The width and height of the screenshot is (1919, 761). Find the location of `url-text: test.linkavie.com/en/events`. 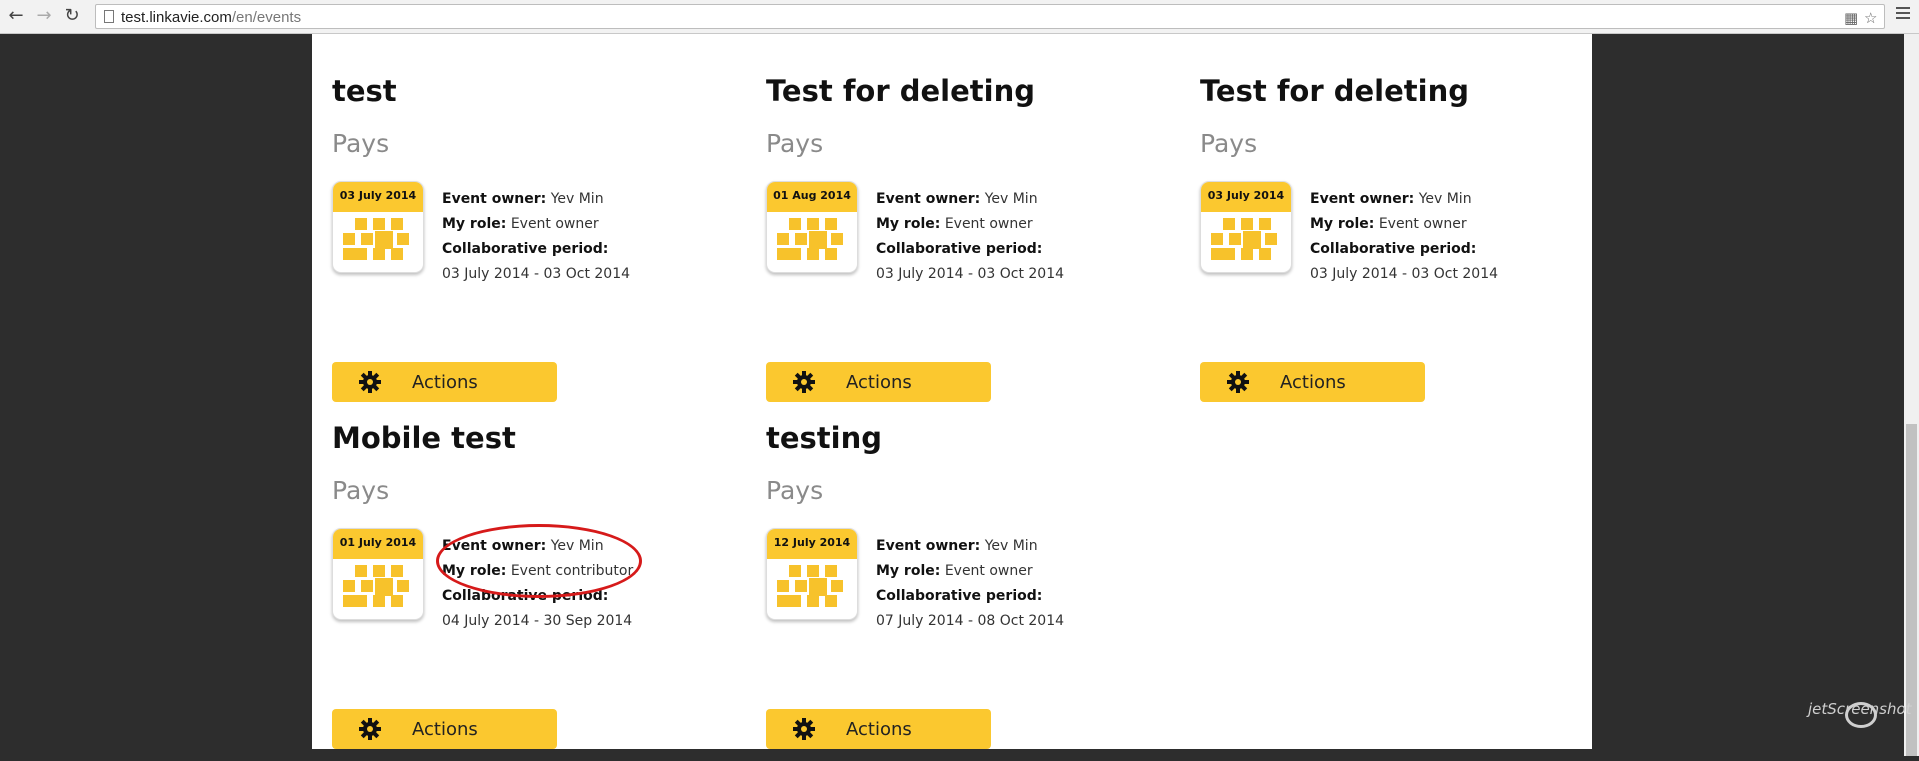

url-text: test.linkavie.com/en/events is located at coordinates (211, 17).